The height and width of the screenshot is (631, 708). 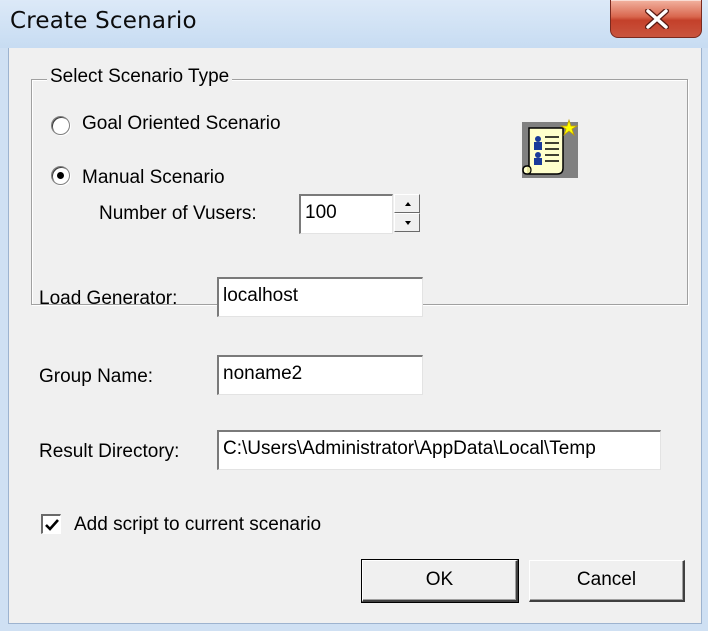 What do you see at coordinates (197, 525) in the screenshot?
I see `add-script-label: Add script to current scenario` at bounding box center [197, 525].